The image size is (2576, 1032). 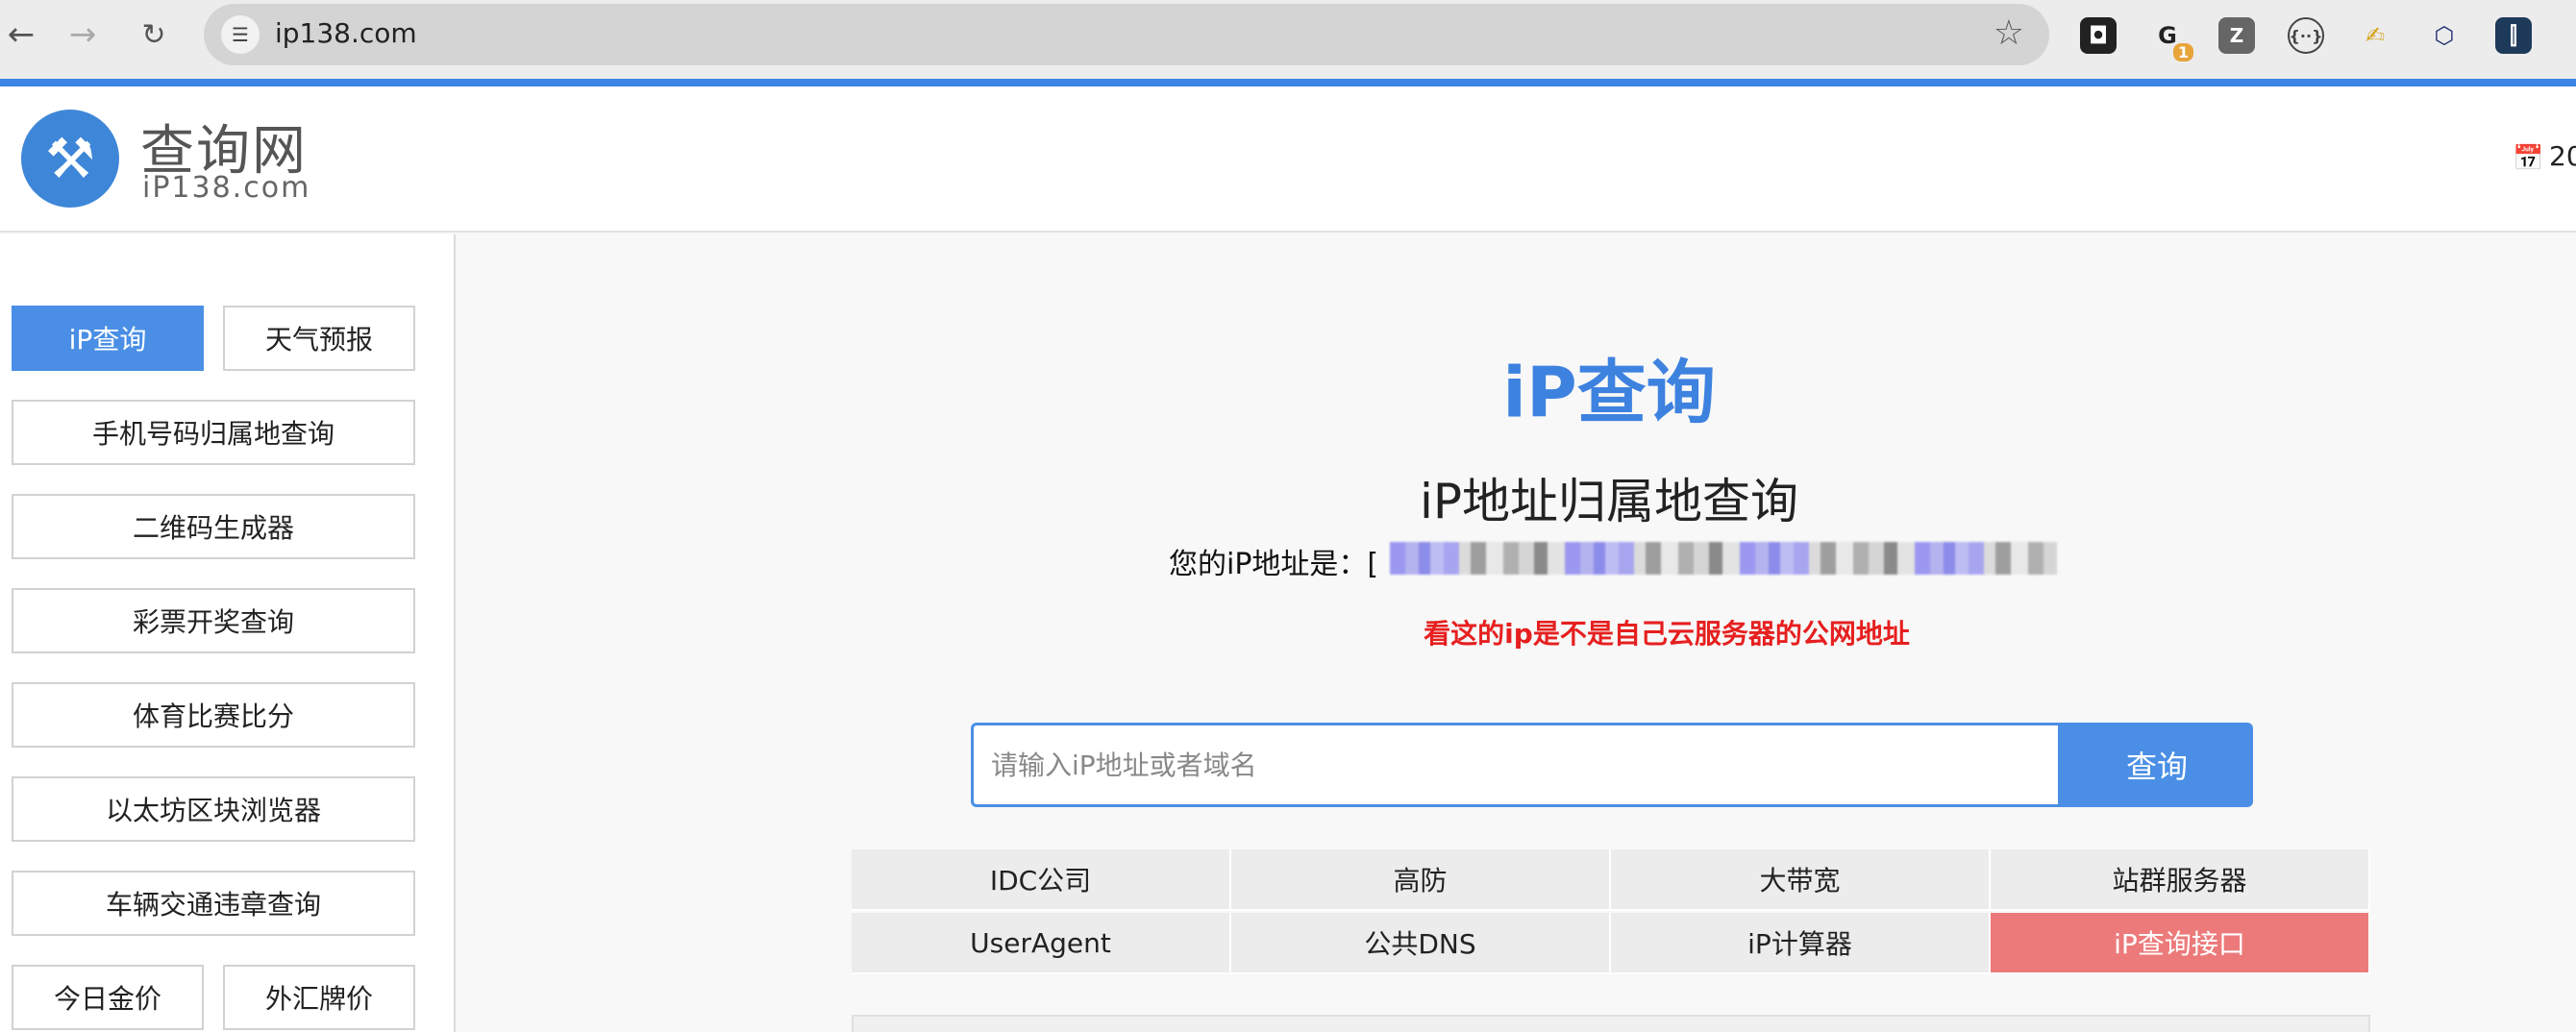 I want to click on logo-icon: ⚒, so click(x=70, y=159).